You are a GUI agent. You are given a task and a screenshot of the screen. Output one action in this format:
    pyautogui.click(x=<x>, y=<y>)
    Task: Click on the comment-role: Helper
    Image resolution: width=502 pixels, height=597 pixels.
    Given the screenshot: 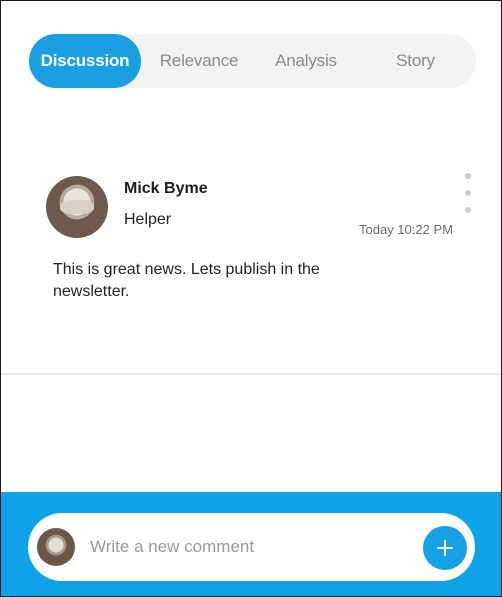 What is the action you would take?
    pyautogui.click(x=148, y=219)
    